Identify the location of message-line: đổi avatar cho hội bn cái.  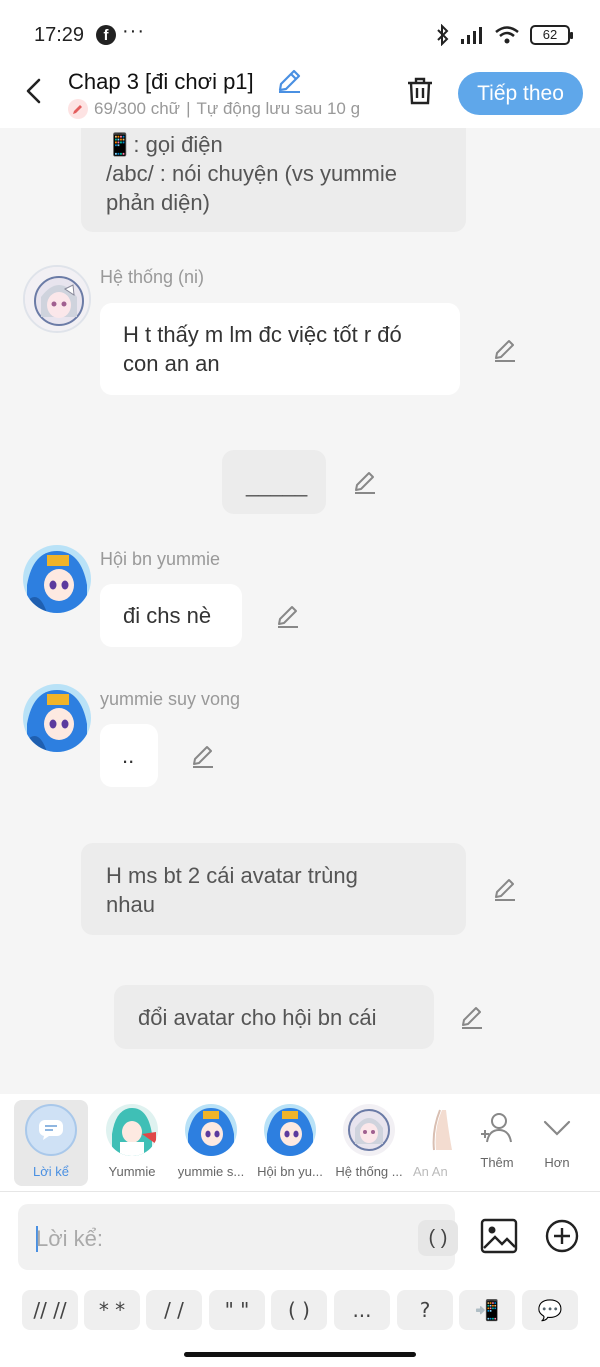
(257, 1017).